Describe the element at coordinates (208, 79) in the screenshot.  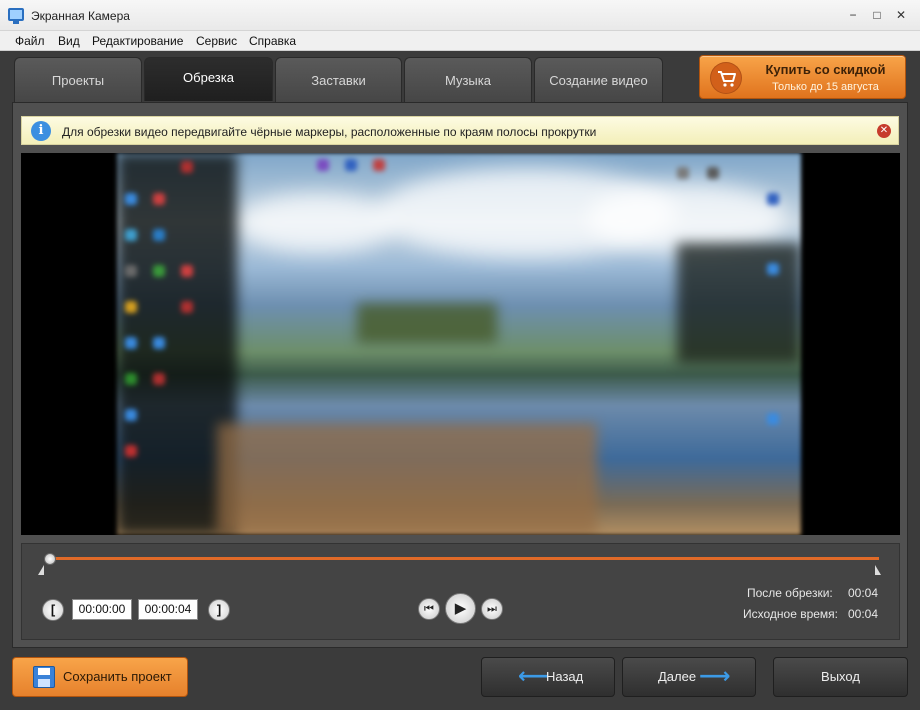
I see `tab-trim: Обрезка` at that location.